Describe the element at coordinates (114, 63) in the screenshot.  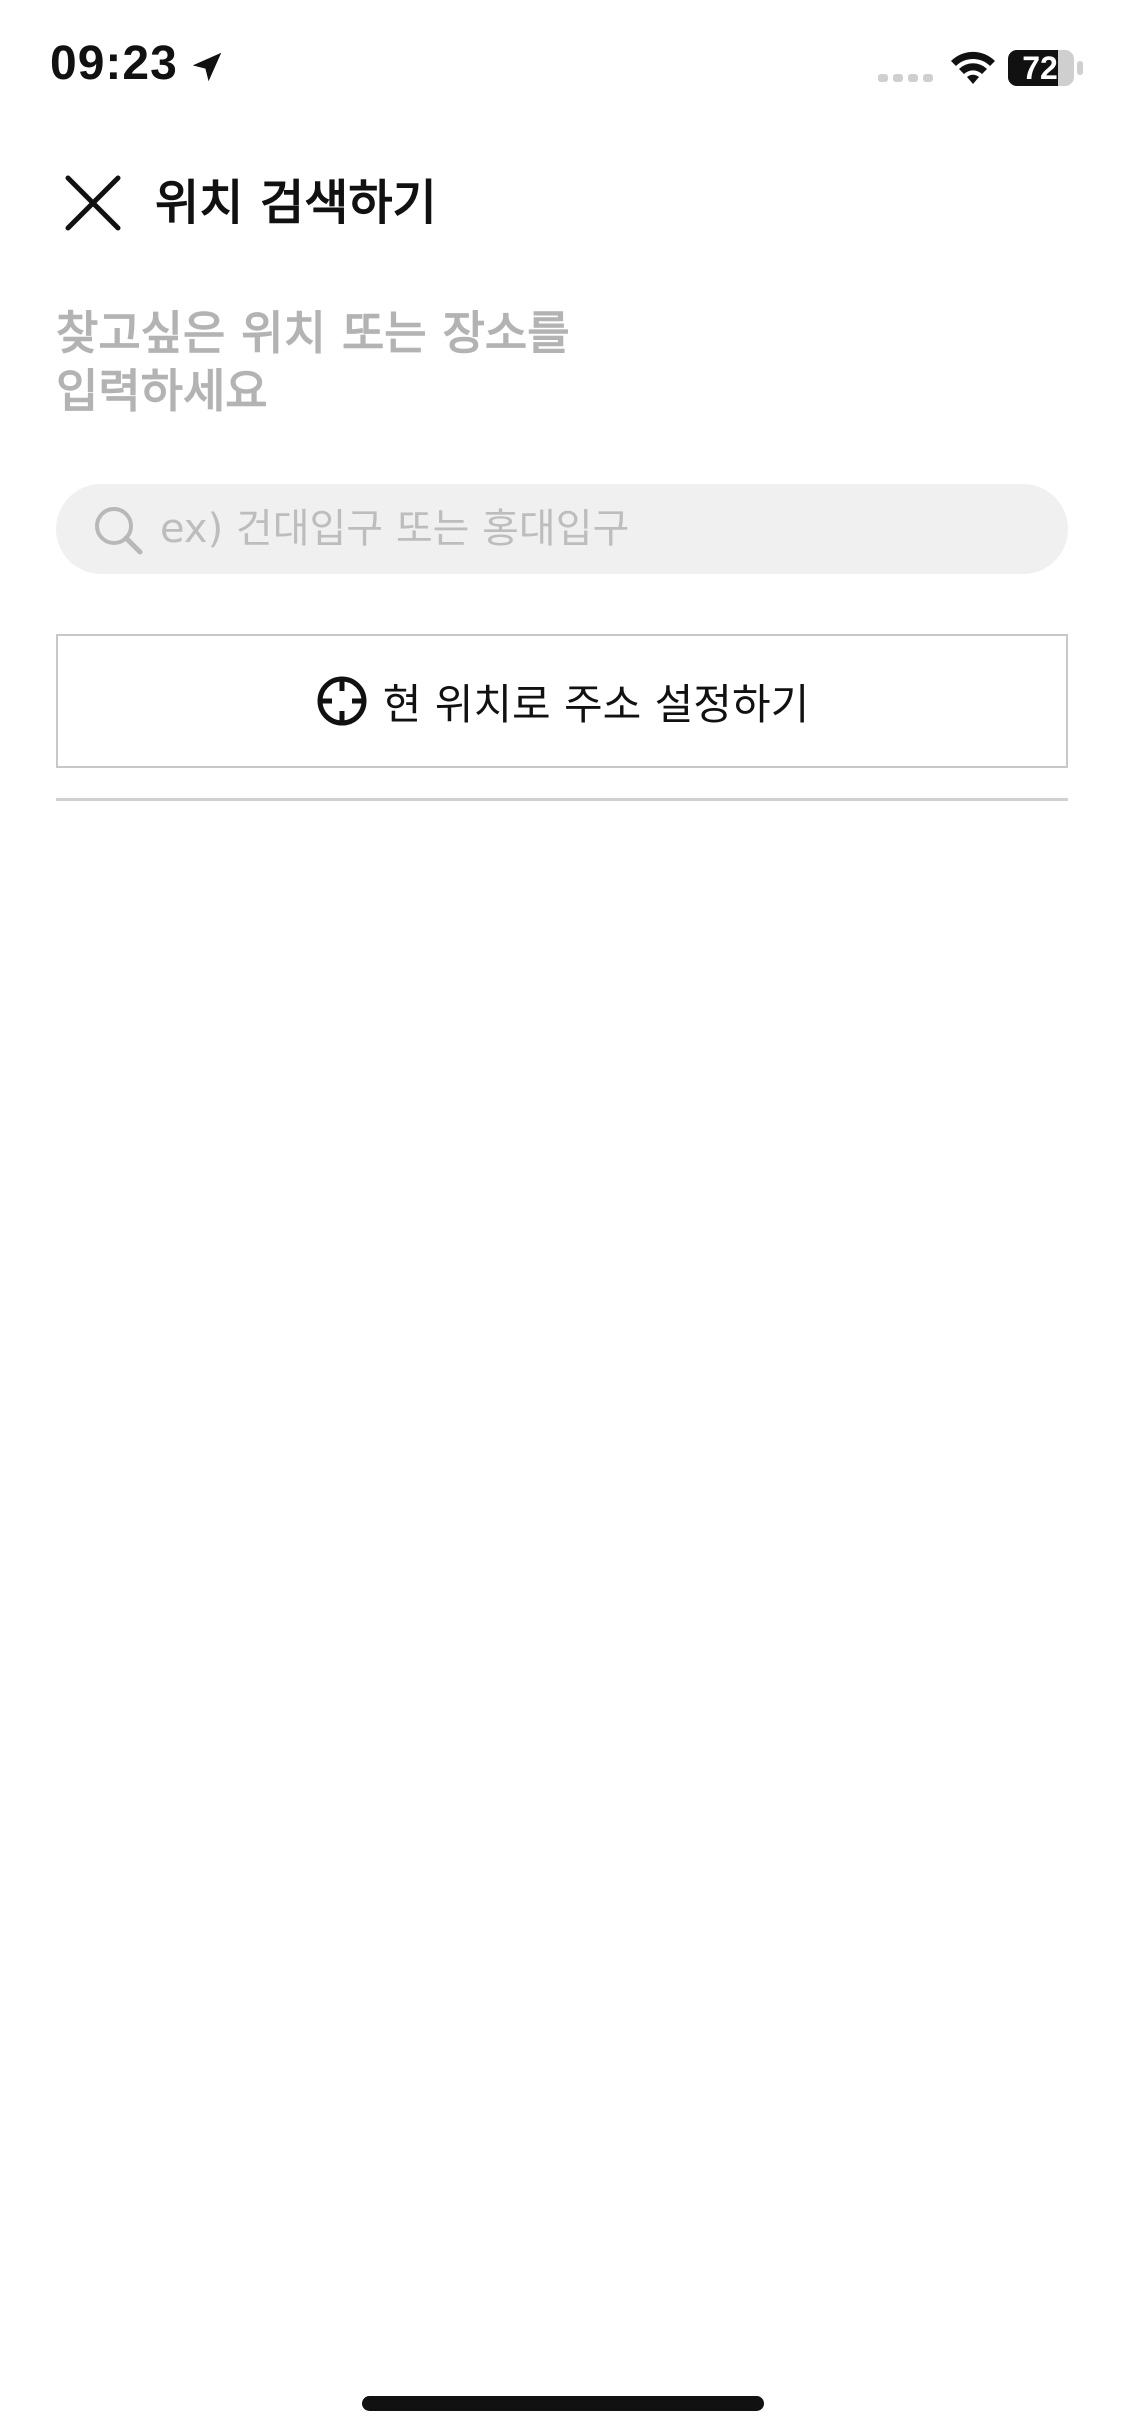
I see `status-time: 09:23` at that location.